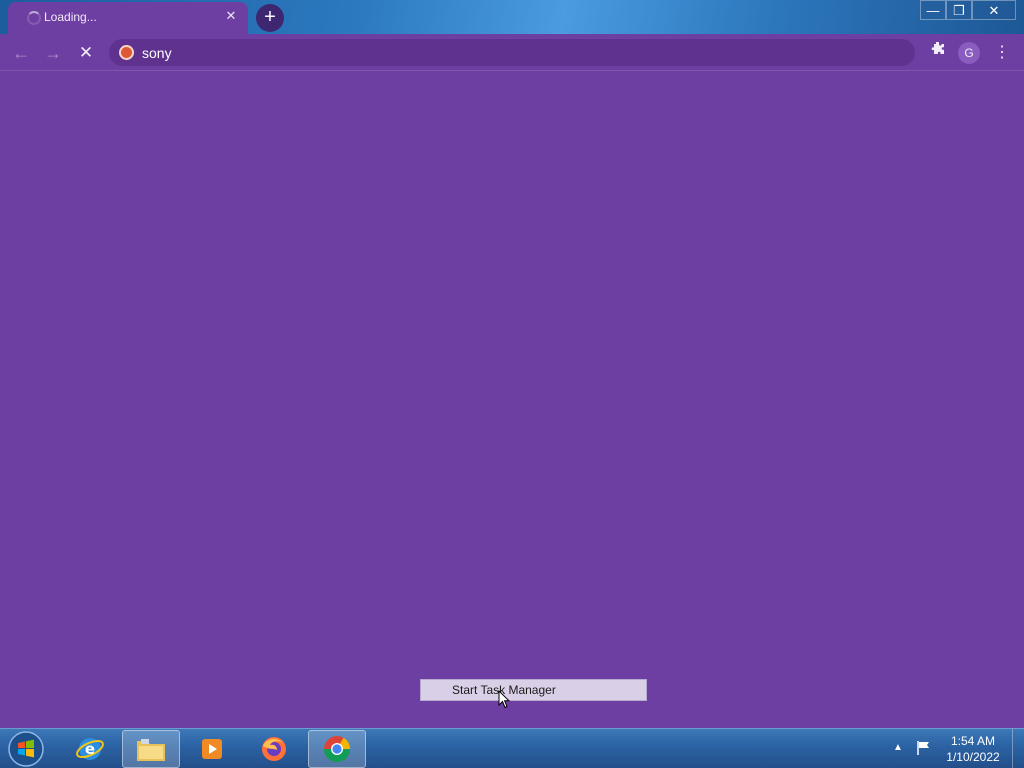  I want to click on taskbar-media-player, so click(212, 749).